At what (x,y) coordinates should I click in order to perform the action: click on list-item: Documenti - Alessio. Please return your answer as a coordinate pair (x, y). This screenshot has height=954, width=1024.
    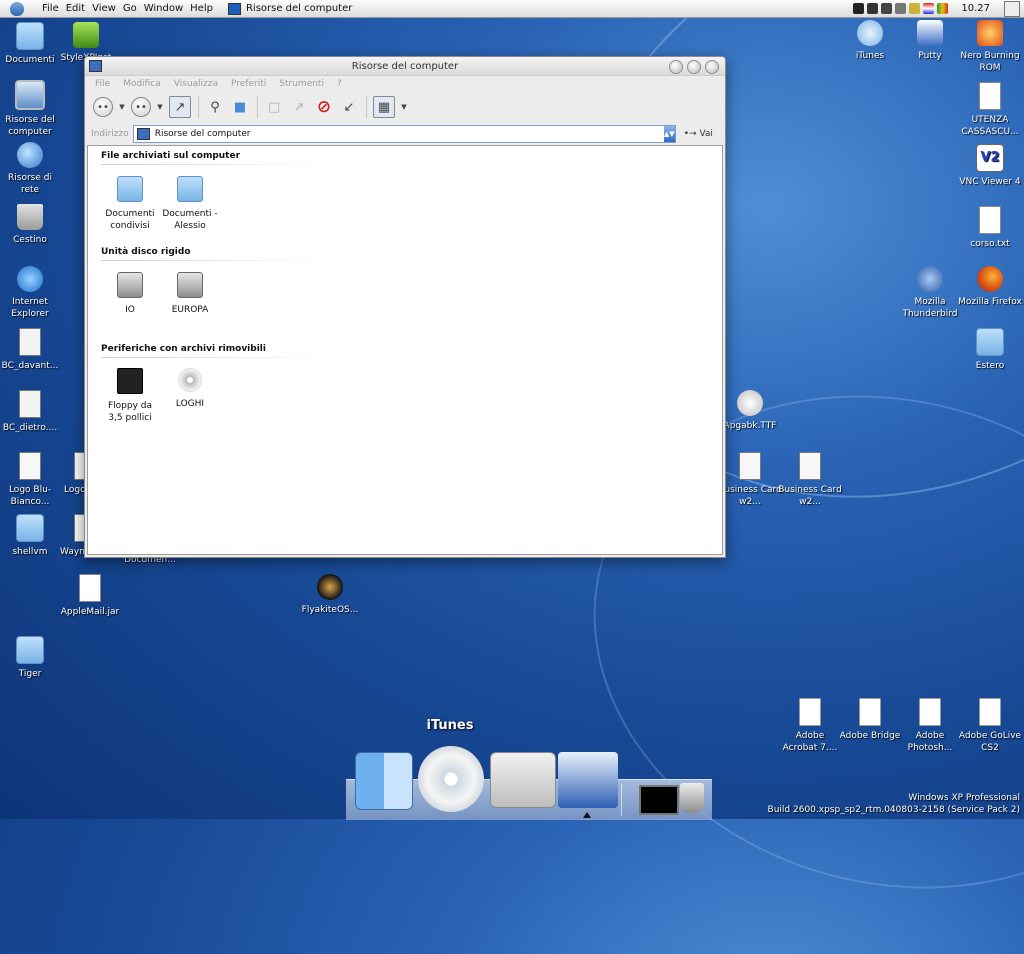
    Looking at the image, I should click on (190, 204).